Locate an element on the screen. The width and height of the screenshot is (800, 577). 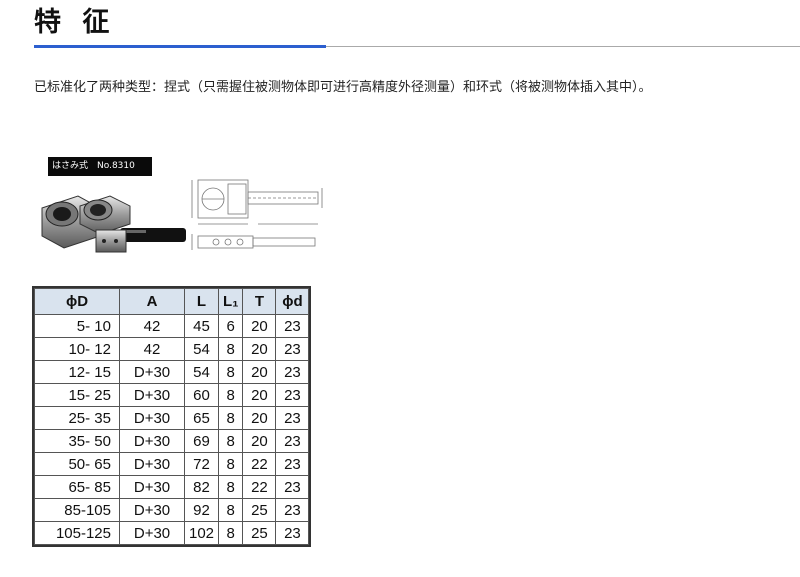
col-header-phi-d-outer: ϕD is located at coordinates (77, 301).